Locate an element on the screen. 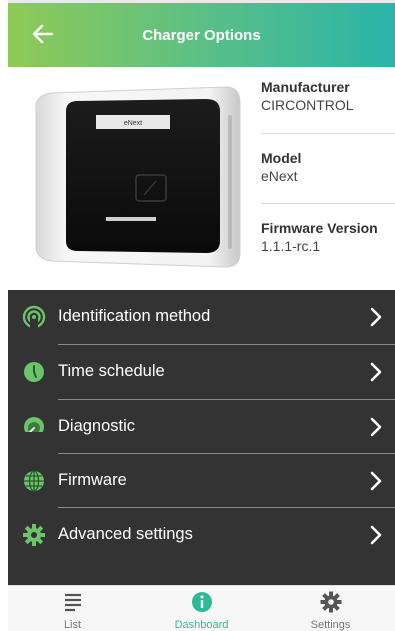  firmware-spec: Firmware Version 1.1.1-rc.1 is located at coordinates (328, 237).